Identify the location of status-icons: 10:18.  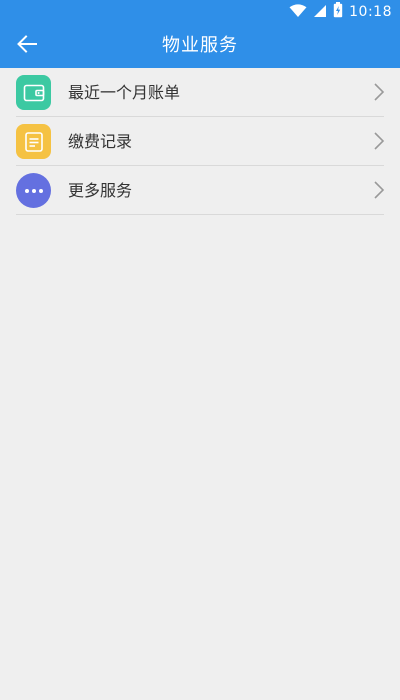
(340, 12).